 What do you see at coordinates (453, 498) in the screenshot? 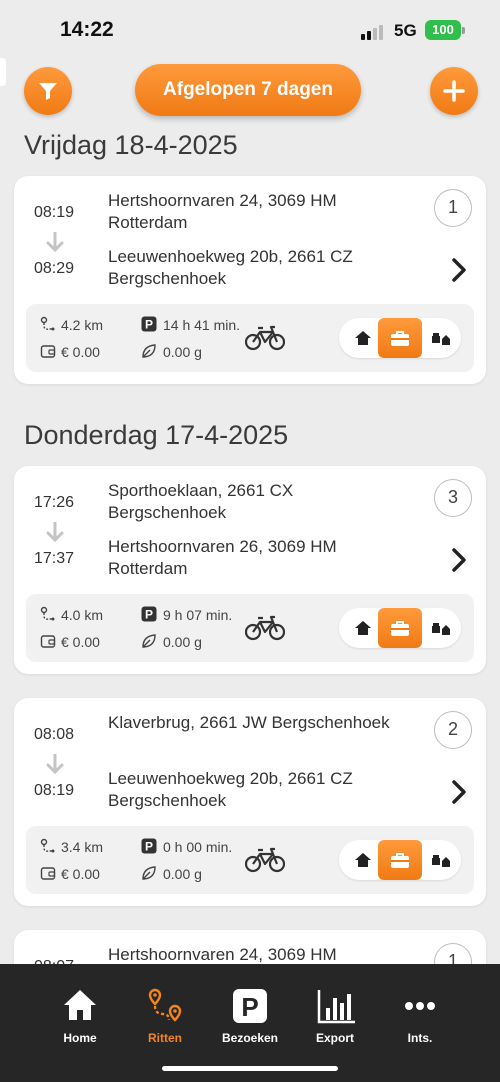
I see `trip-number-badge: 3` at bounding box center [453, 498].